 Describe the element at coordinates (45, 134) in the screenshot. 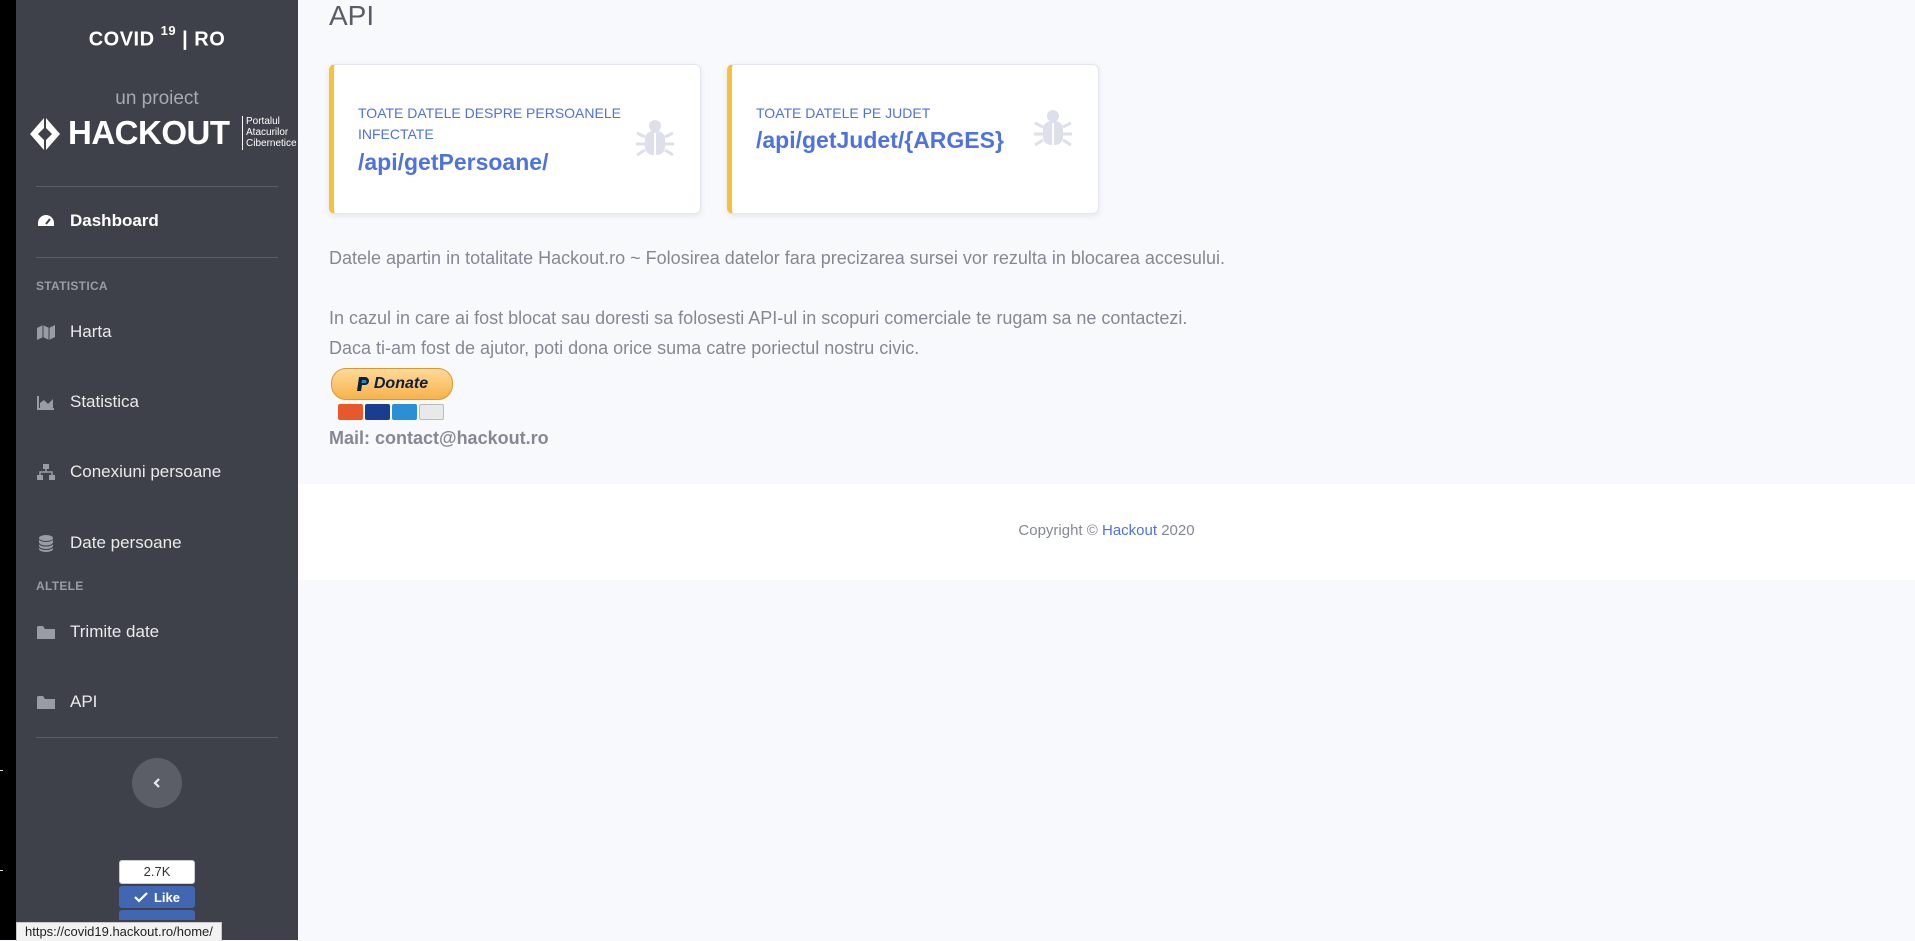

I see `hackout-mark-icon` at that location.